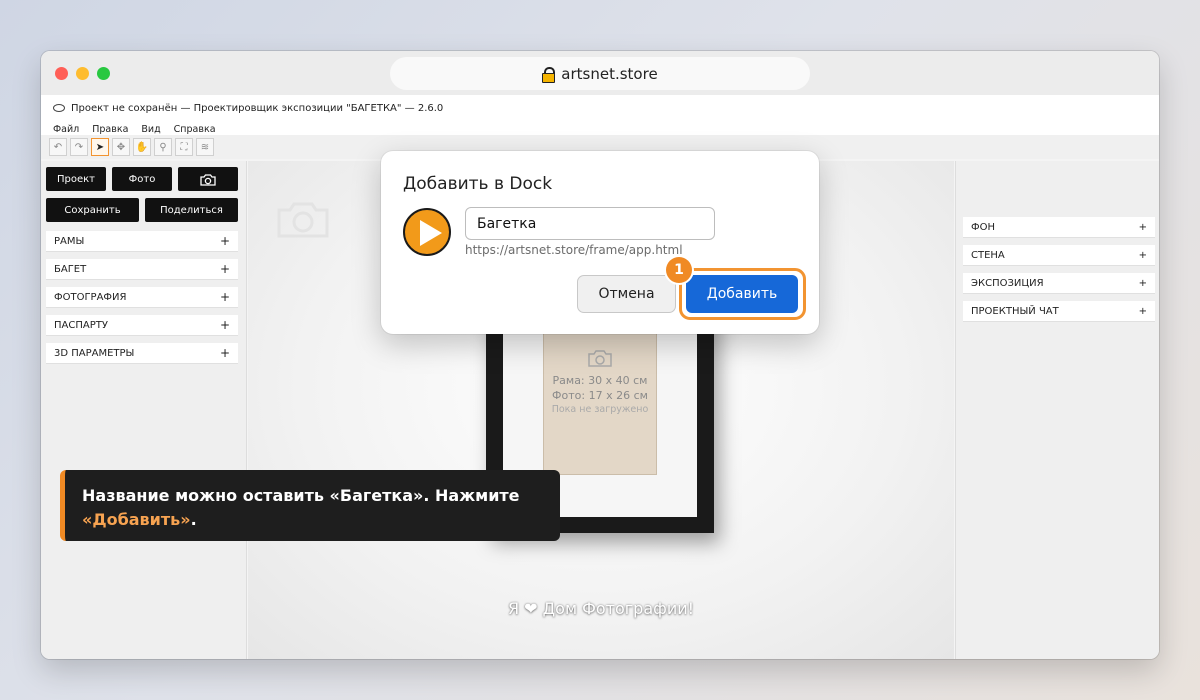  Describe the element at coordinates (142, 147) in the screenshot. I see `hand-icon: ✋` at that location.